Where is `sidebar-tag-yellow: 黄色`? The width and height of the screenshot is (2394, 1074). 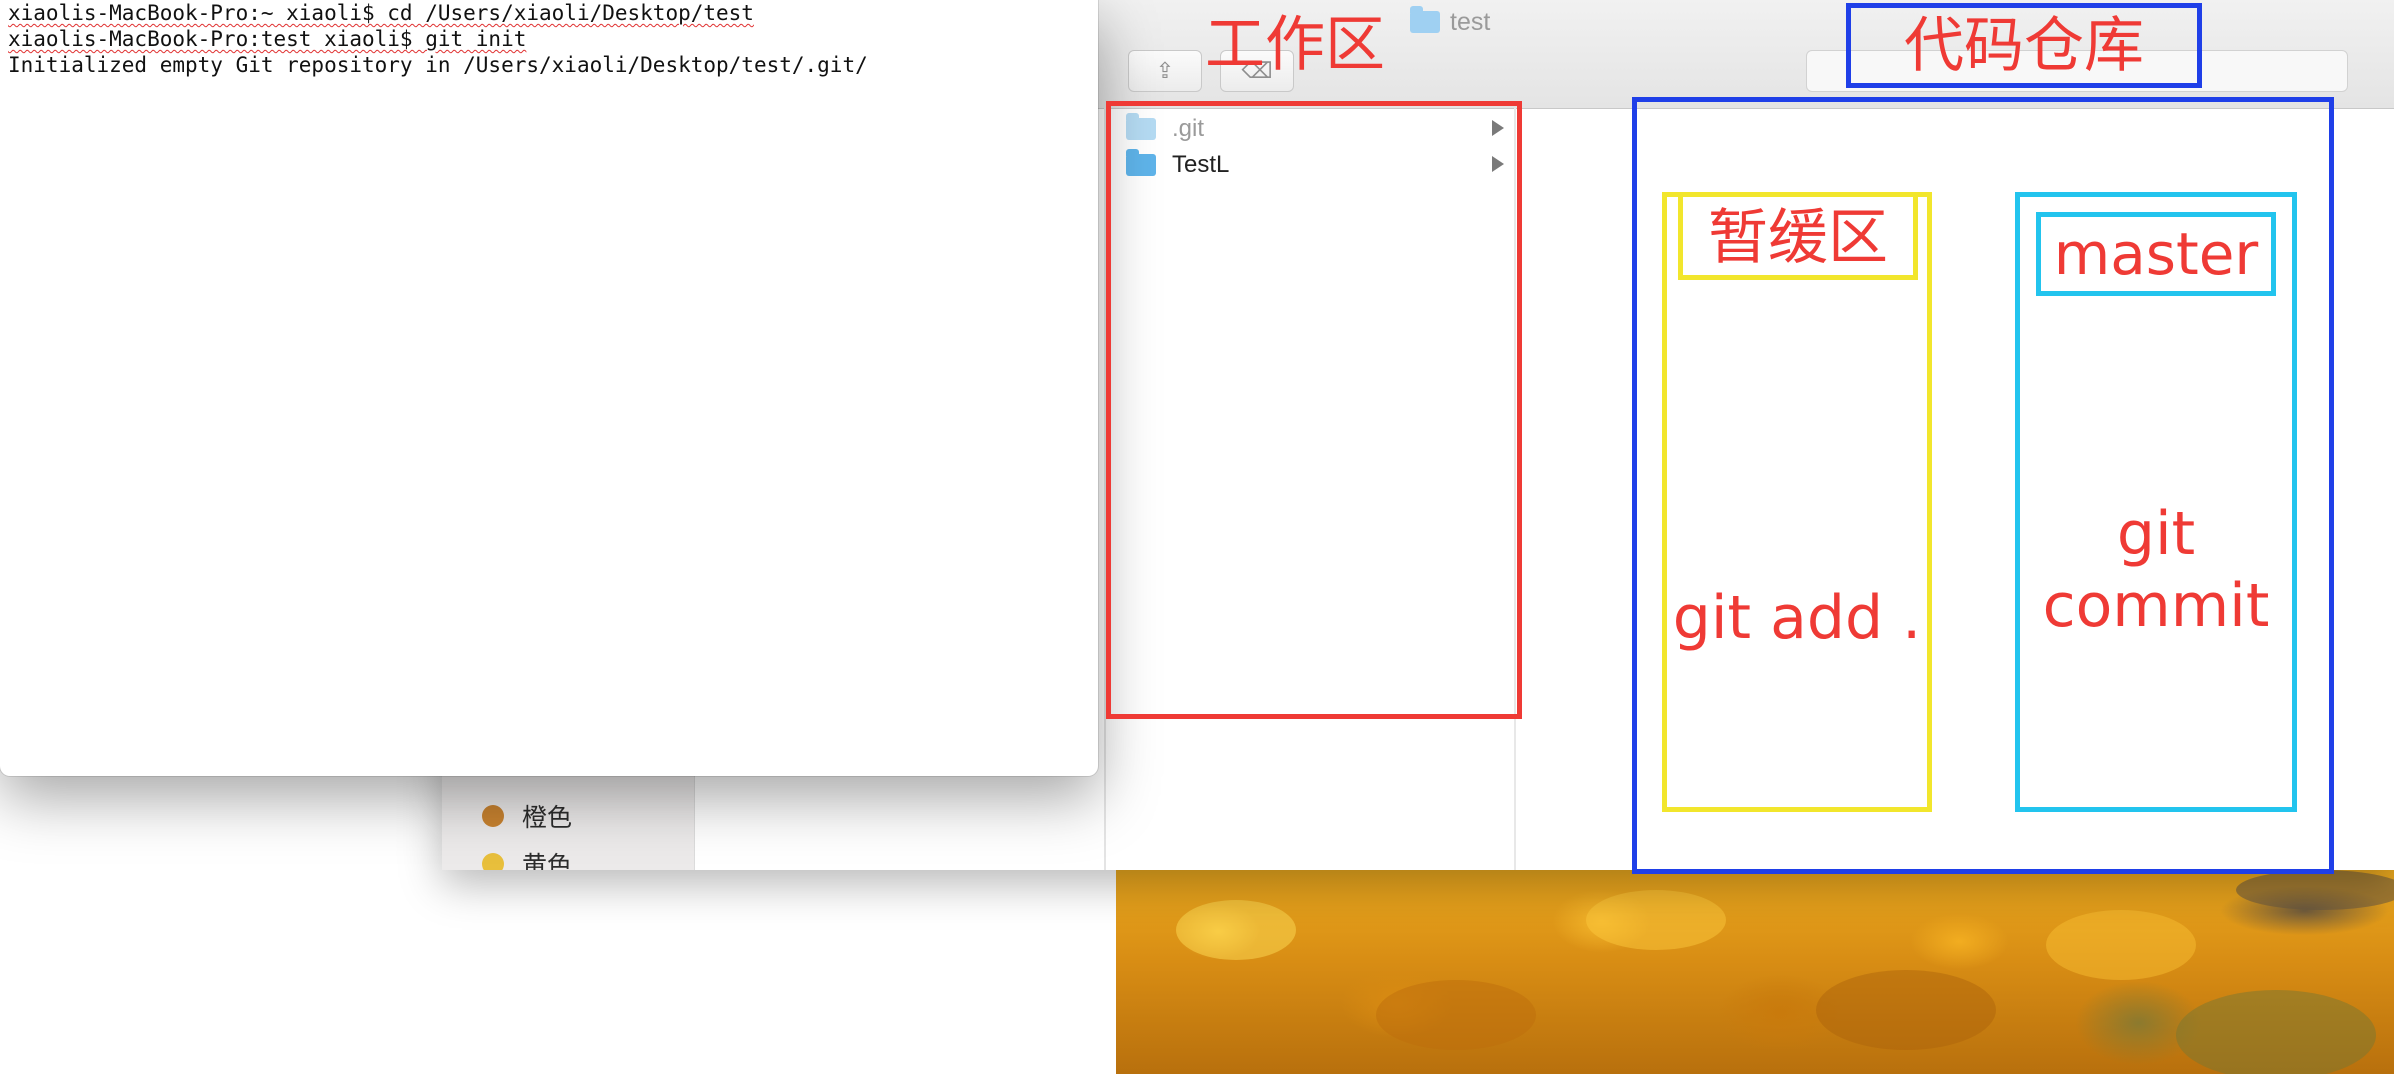 sidebar-tag-yellow: 黄色 is located at coordinates (527, 857).